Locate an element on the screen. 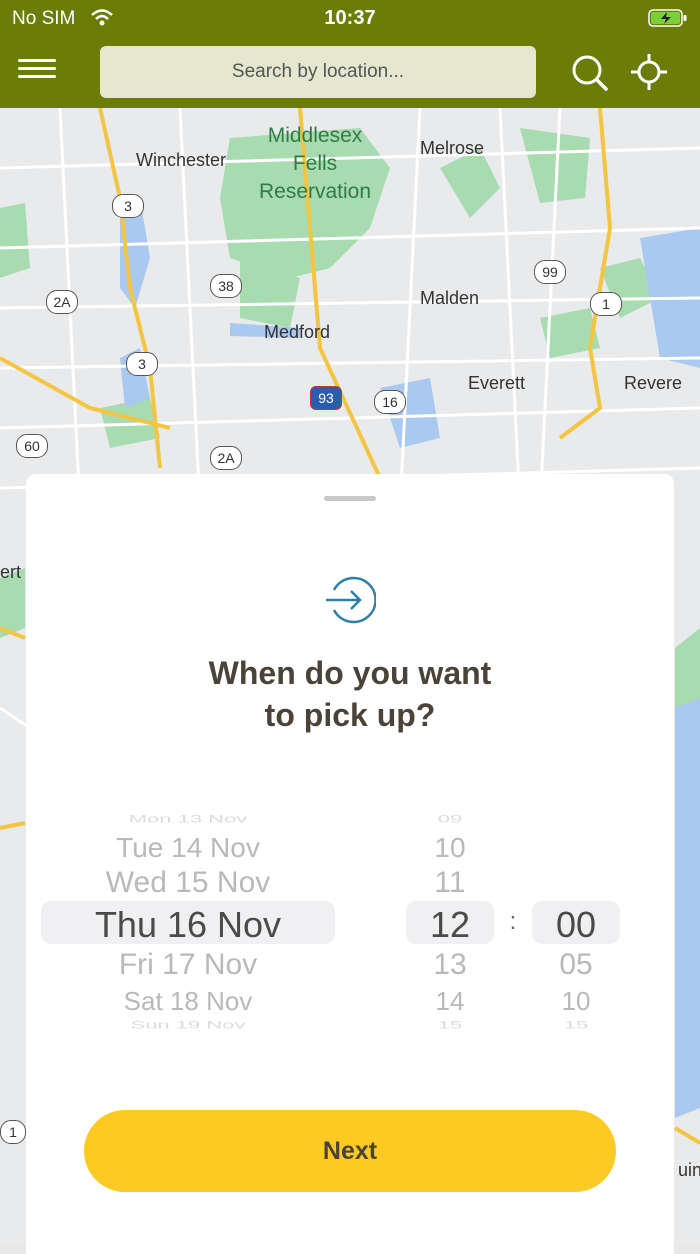  locate-me-icon is located at coordinates (649, 72).